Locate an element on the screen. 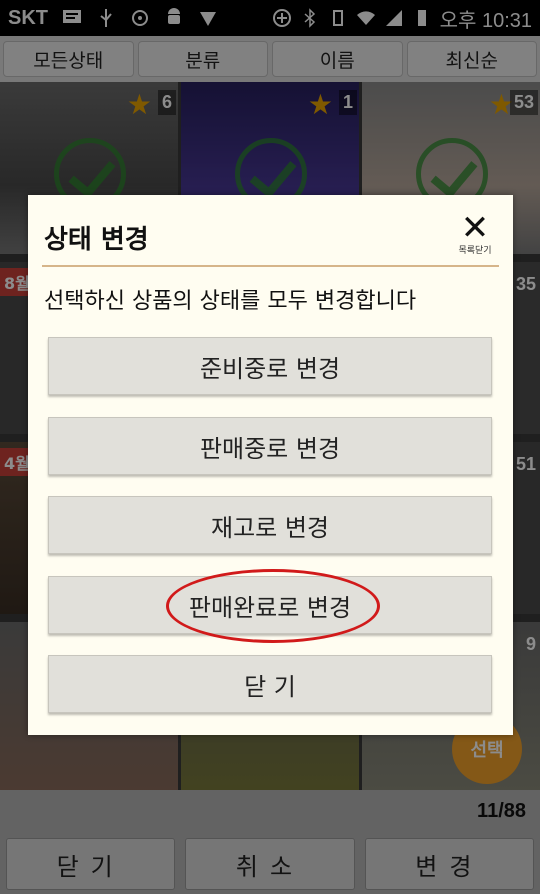  dialog-close-button: ✕ 목록닫기 is located at coordinates (475, 232).